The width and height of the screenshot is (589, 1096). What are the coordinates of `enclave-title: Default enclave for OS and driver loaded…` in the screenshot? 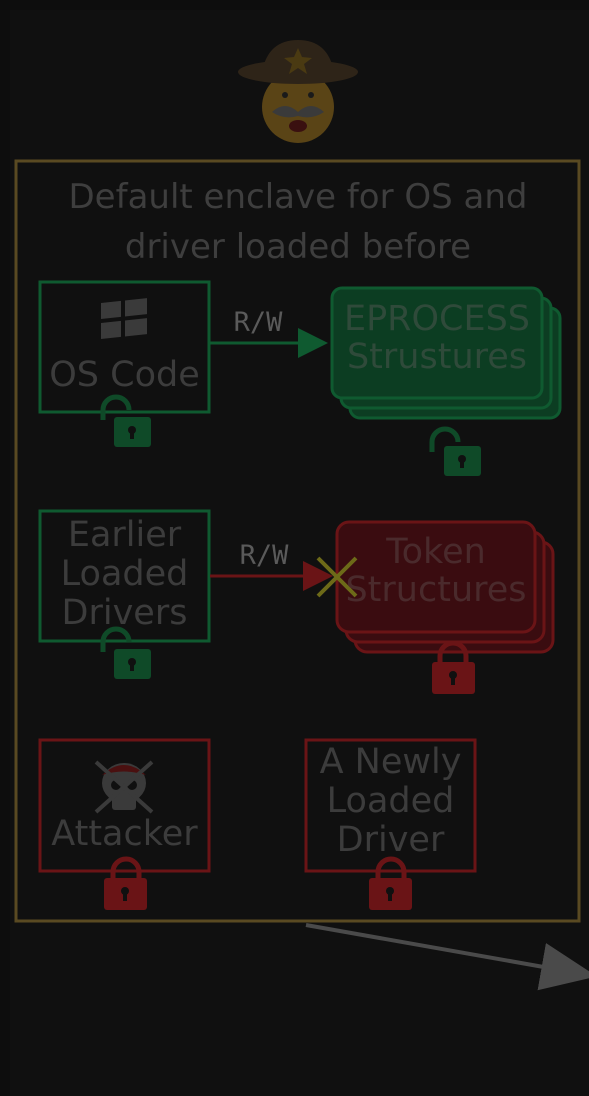 It's located at (298, 222).